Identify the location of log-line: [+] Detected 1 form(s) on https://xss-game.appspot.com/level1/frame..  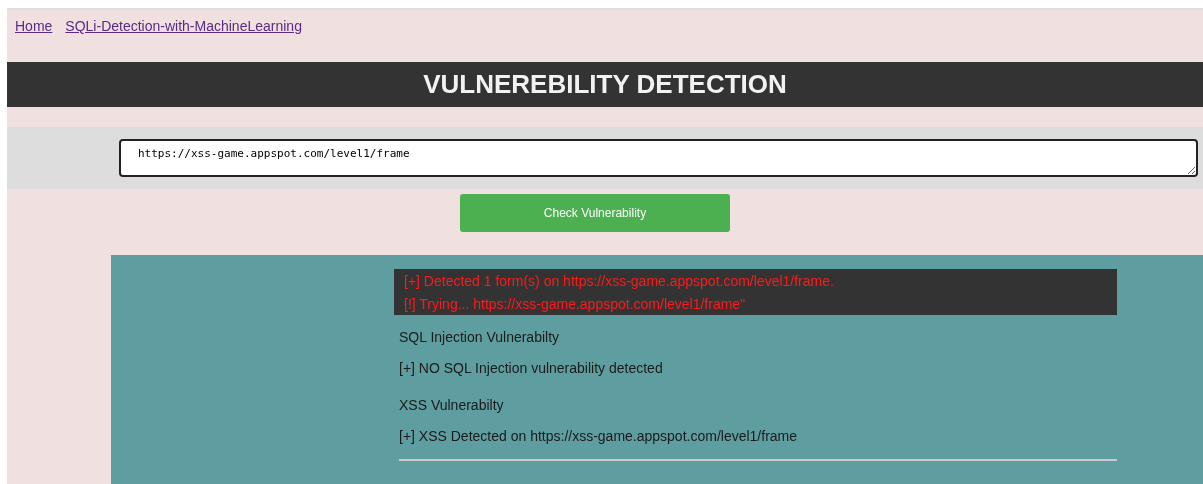
(619, 280).